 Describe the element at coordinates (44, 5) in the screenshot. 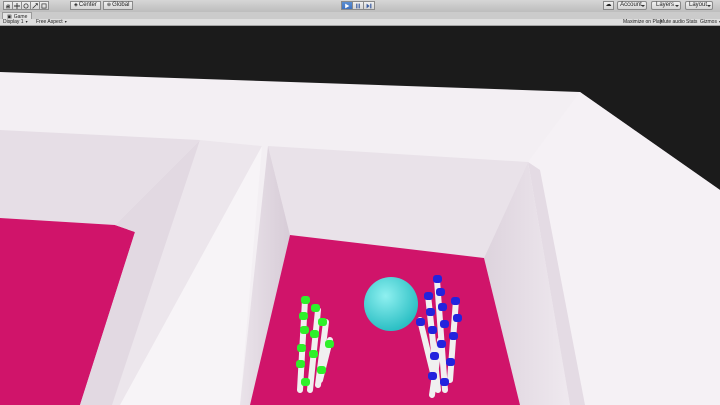

I see `rect-tool-icon` at that location.